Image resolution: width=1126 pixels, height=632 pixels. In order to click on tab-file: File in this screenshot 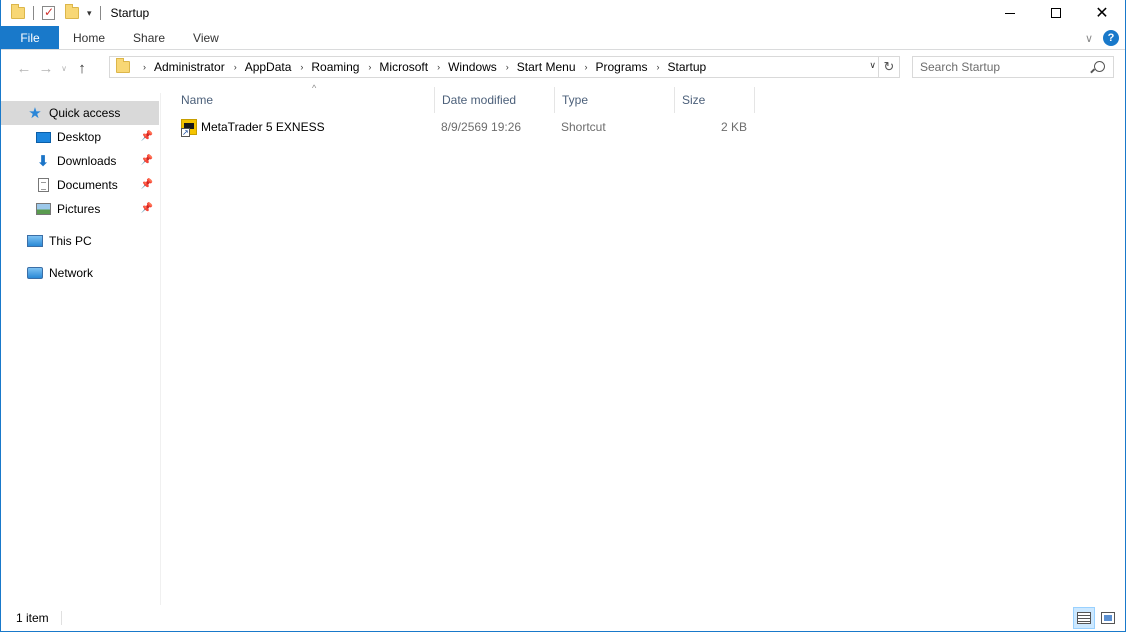, I will do `click(30, 37)`.